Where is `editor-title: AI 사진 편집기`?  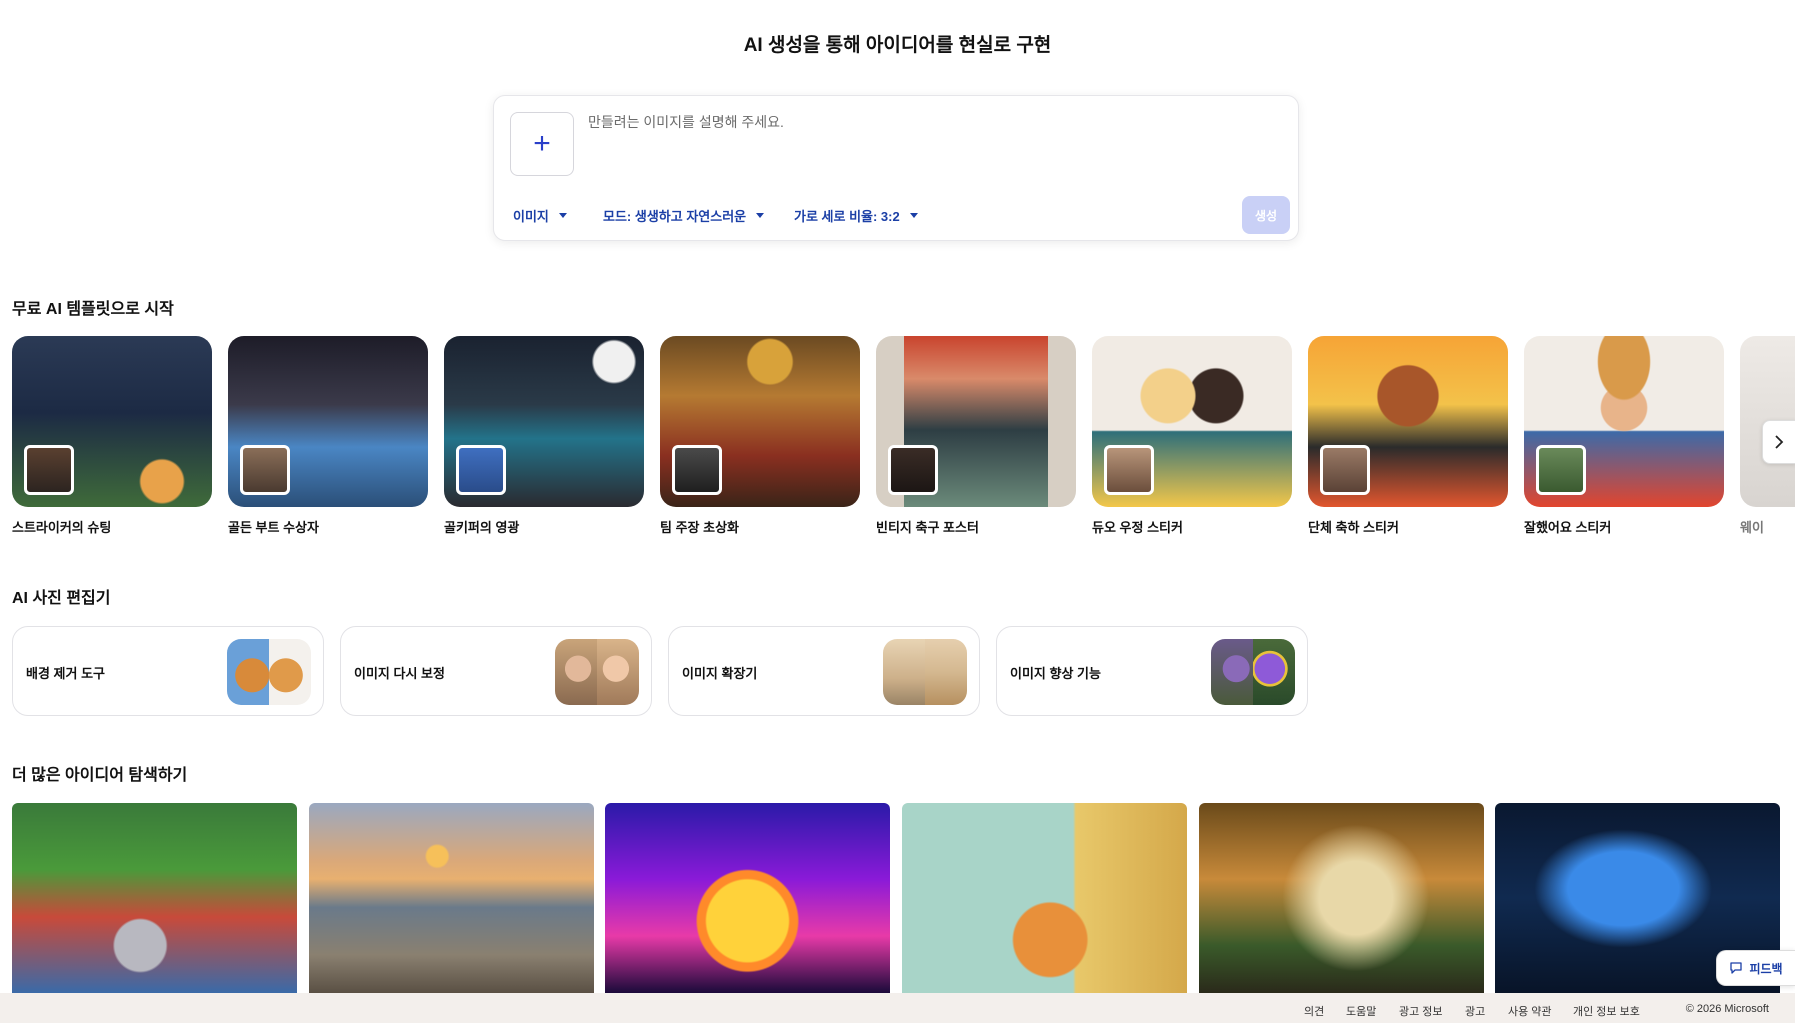
editor-title: AI 사진 편집기 is located at coordinates (61, 598).